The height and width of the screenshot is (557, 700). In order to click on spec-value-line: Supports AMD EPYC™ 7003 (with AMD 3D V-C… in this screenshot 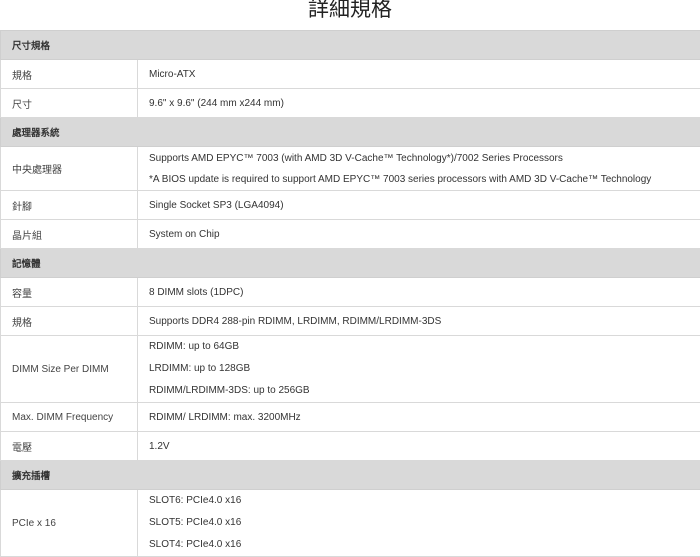, I will do `click(424, 158)`.